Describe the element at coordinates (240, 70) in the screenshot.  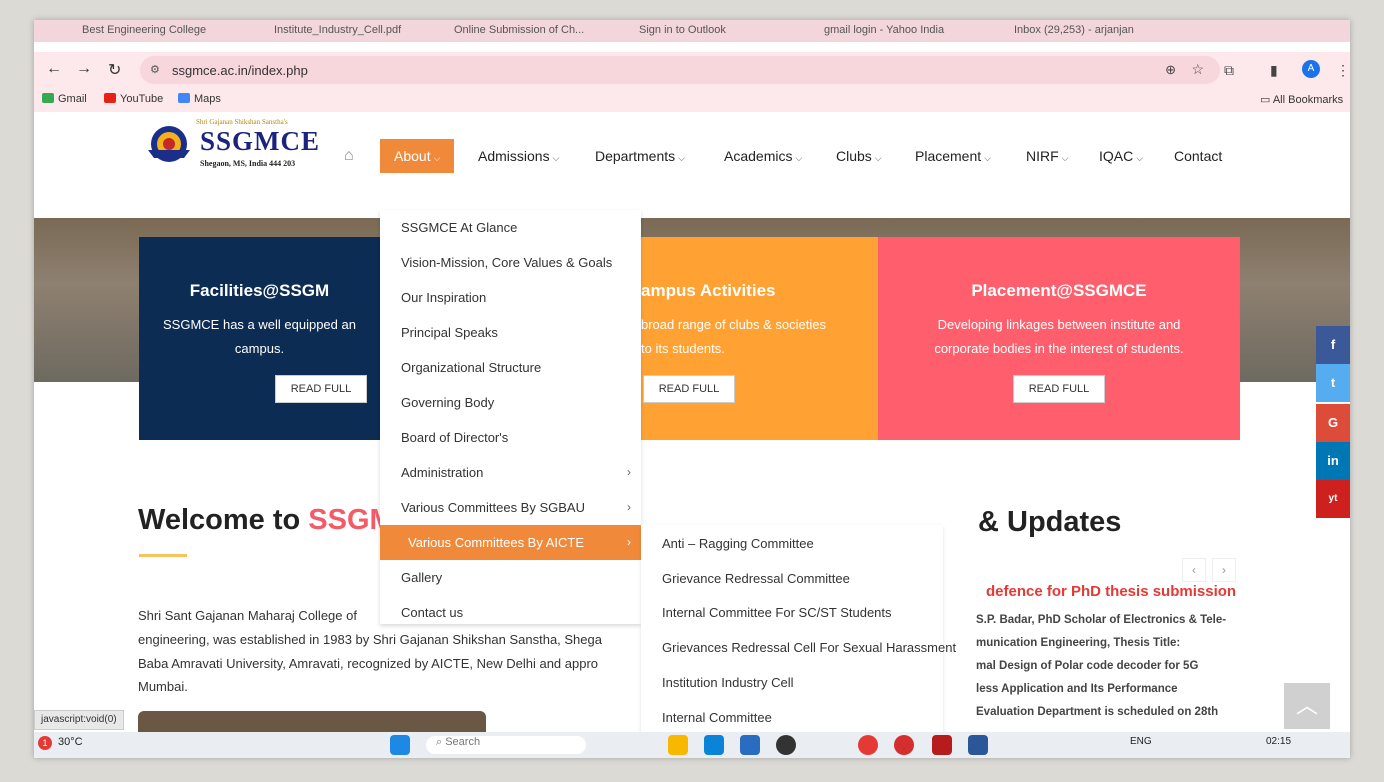
I see `url-text: ssgmce.ac.in/index.php` at that location.